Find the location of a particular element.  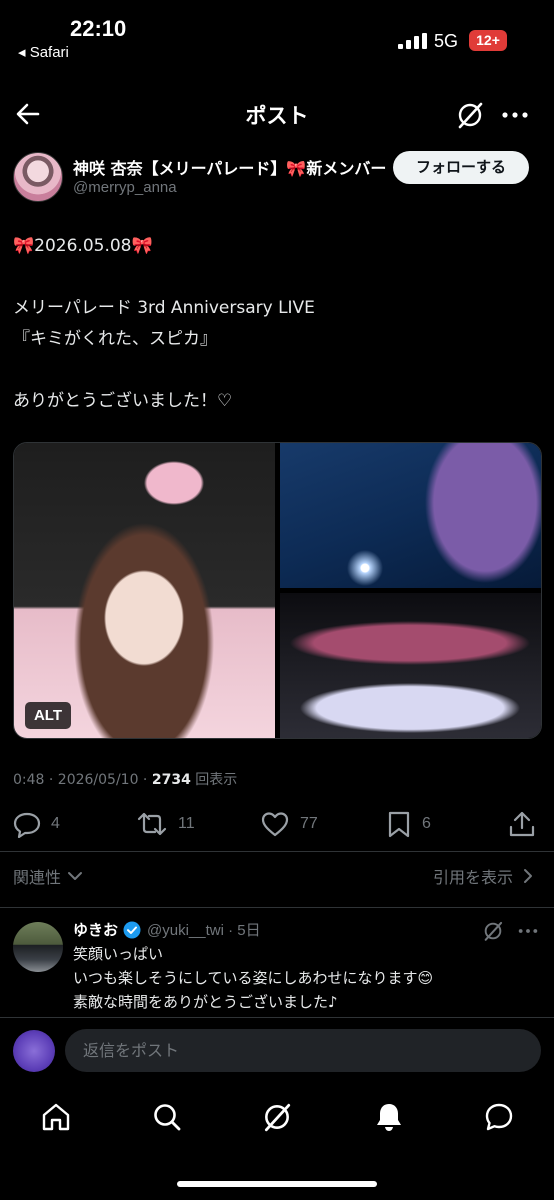

repost-count: 11 is located at coordinates (186, 823).